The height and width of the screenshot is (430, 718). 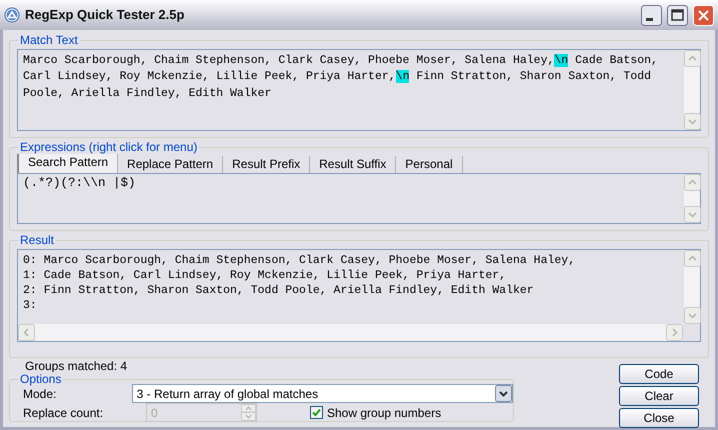 I want to click on mode-label: Mode:, so click(x=40, y=394).